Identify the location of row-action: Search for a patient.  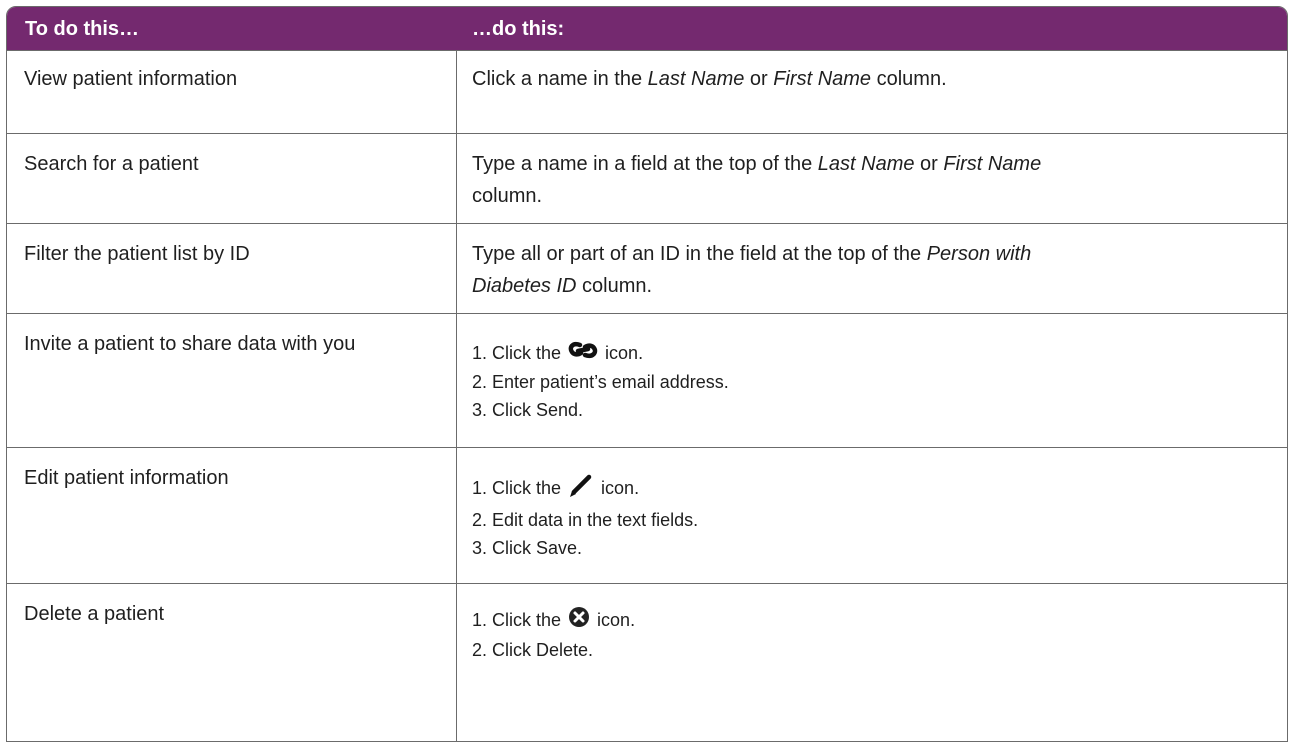
(111, 164).